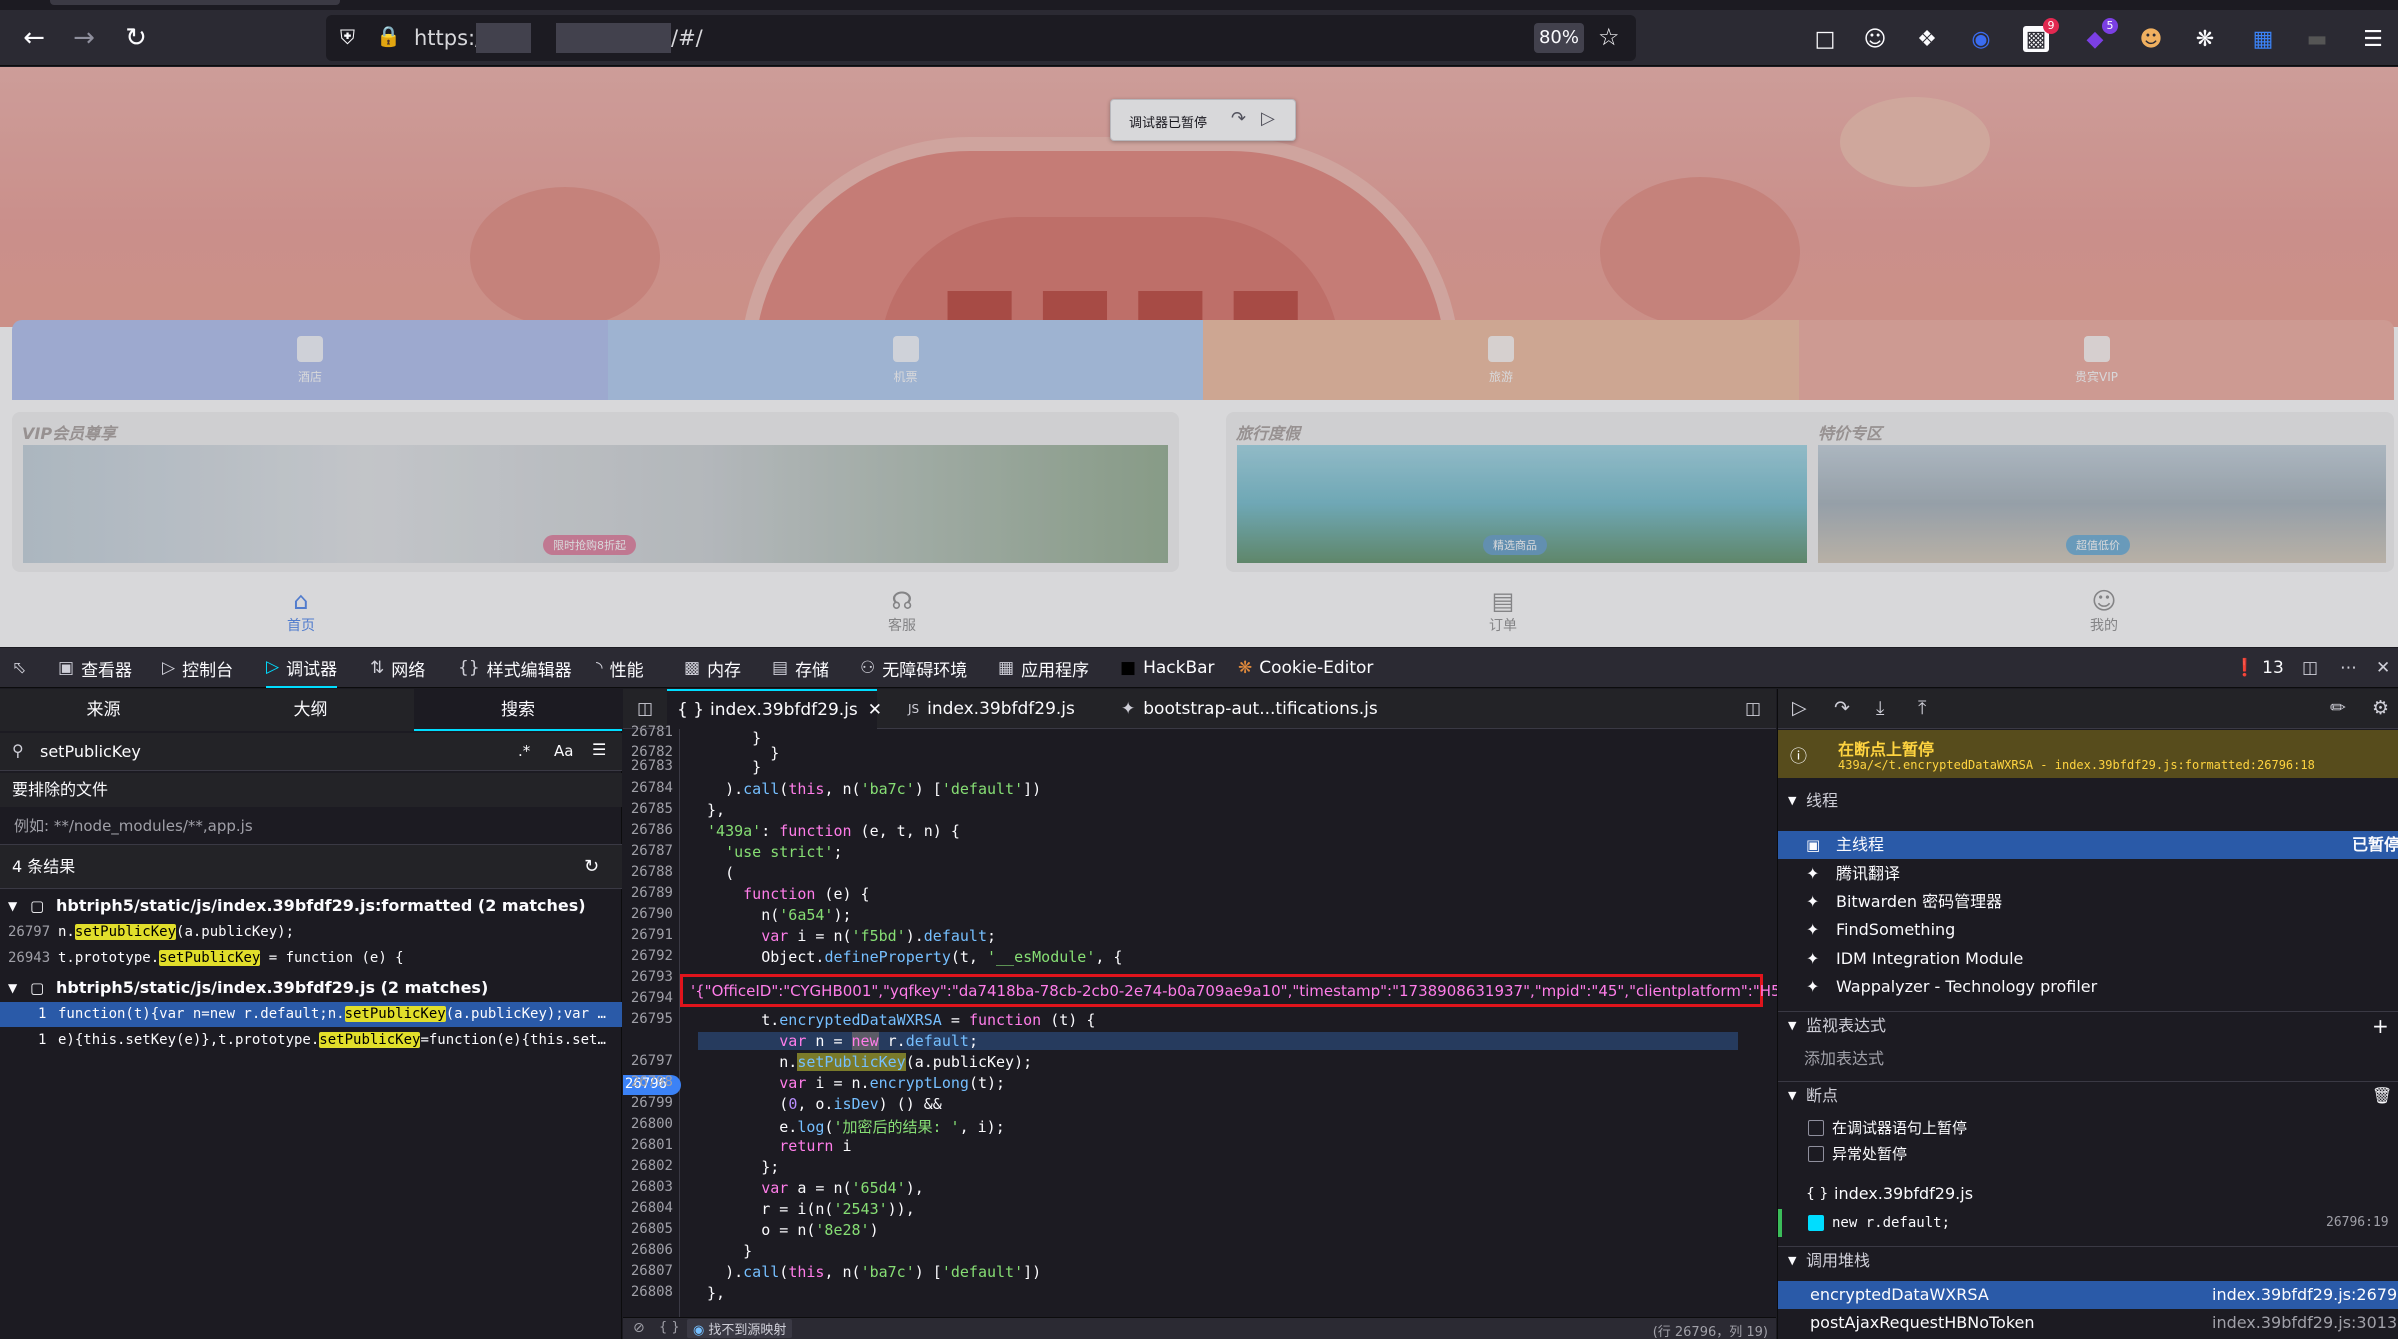 The image size is (2398, 1339). Describe the element at coordinates (1167, 668) in the screenshot. I see `tab-hackbar: ■ HackBar` at that location.